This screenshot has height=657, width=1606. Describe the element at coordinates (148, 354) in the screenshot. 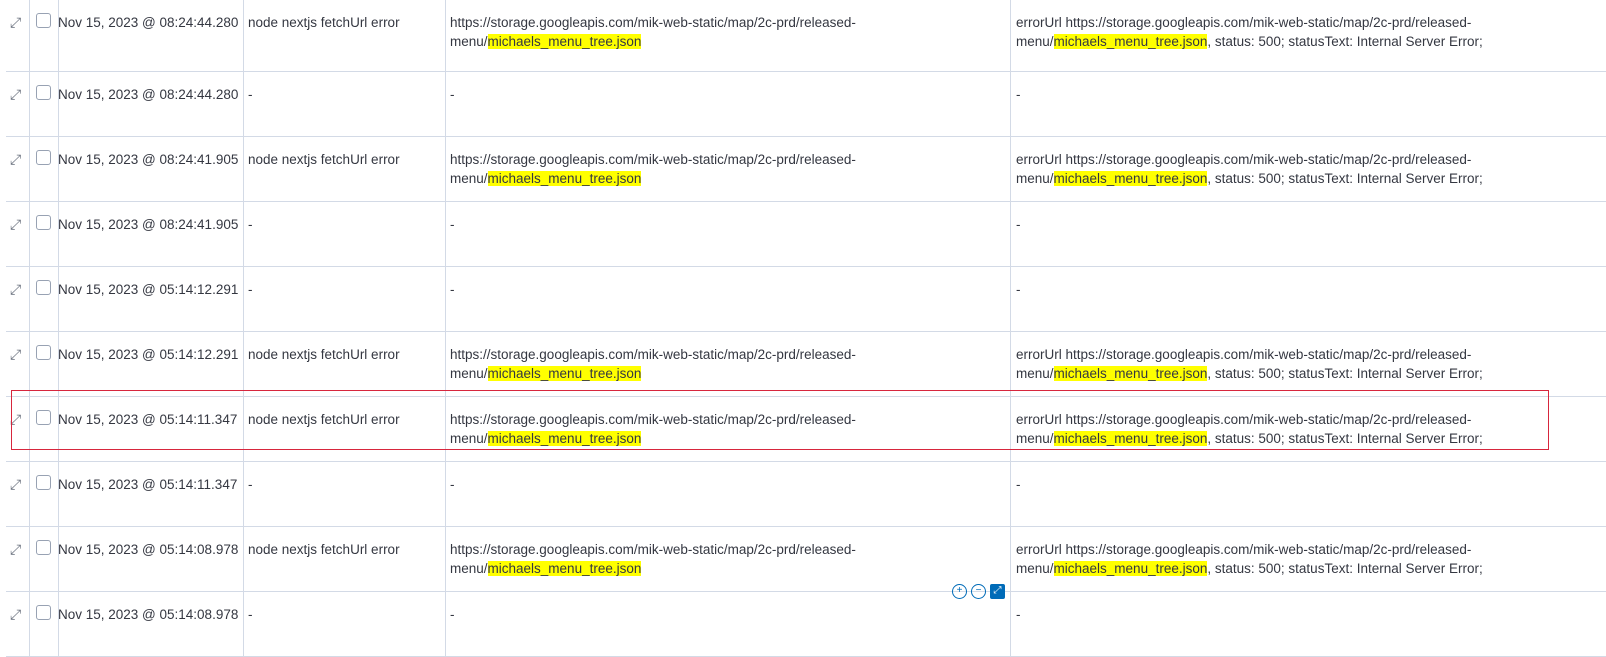

I see `timestamp-cell: Nov 15, 2023 @ 05:14:12.291` at that location.